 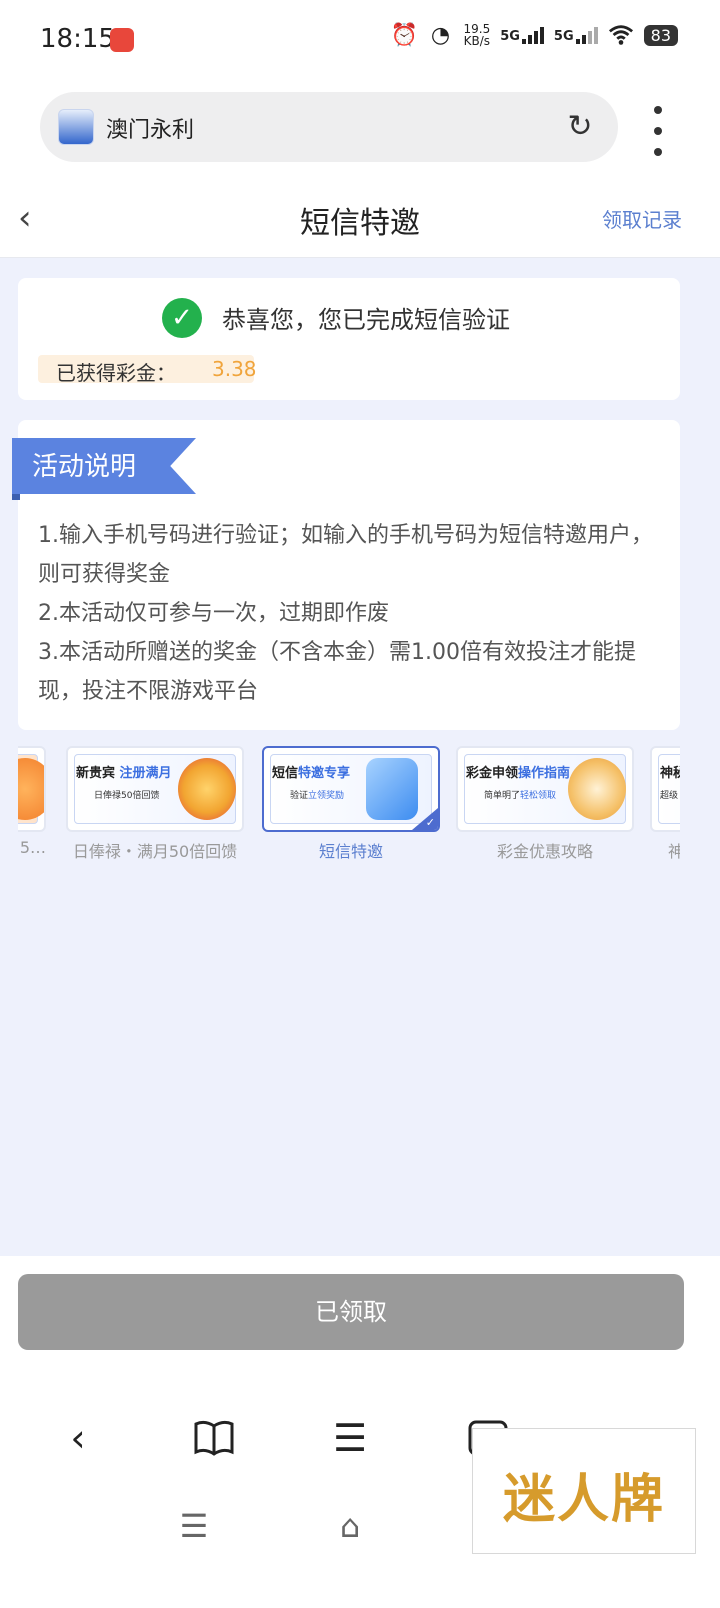 I want to click on site-favicon-icon, so click(x=76, y=127).